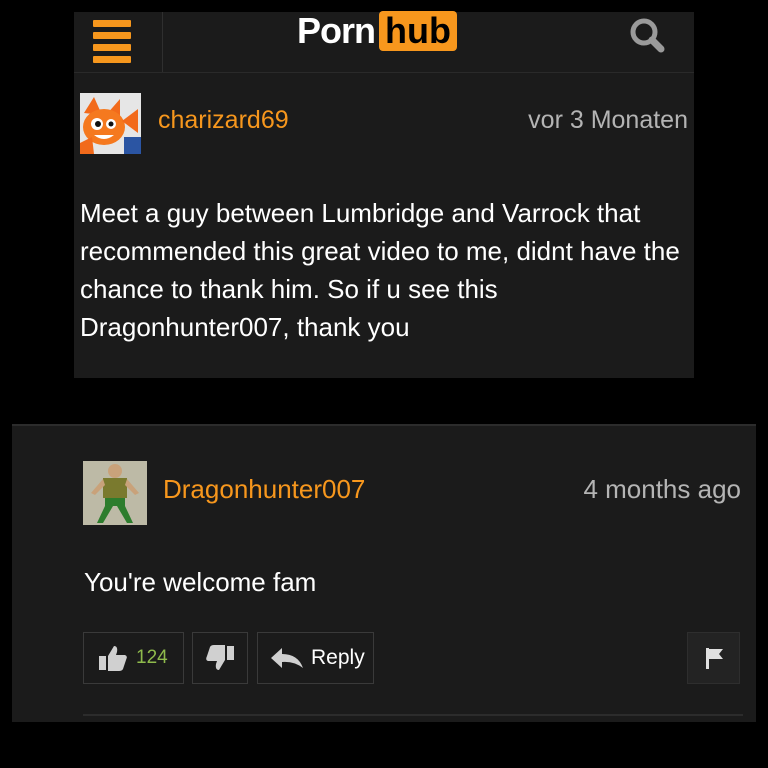 The height and width of the screenshot is (768, 768). I want to click on menu-button, so click(118, 42).